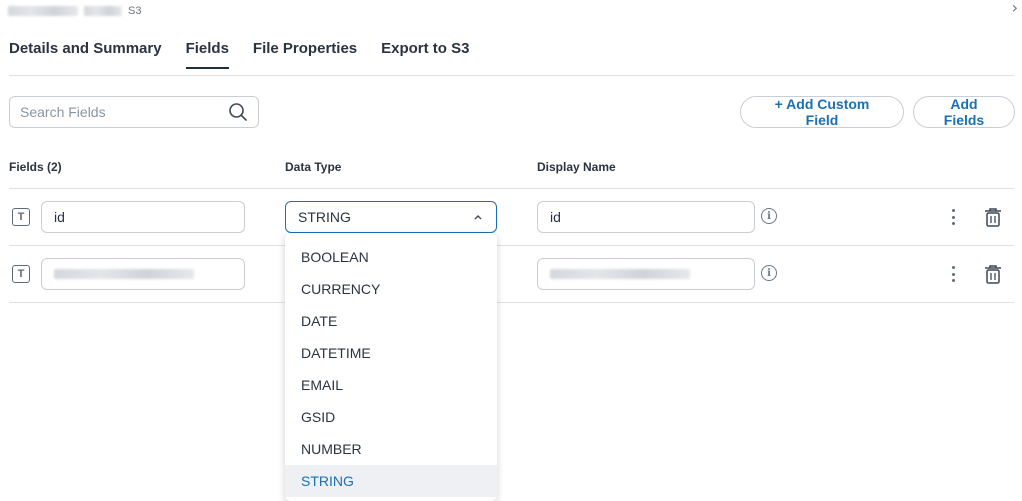  What do you see at coordinates (620, 274) in the screenshot?
I see `blurred-display-name` at bounding box center [620, 274].